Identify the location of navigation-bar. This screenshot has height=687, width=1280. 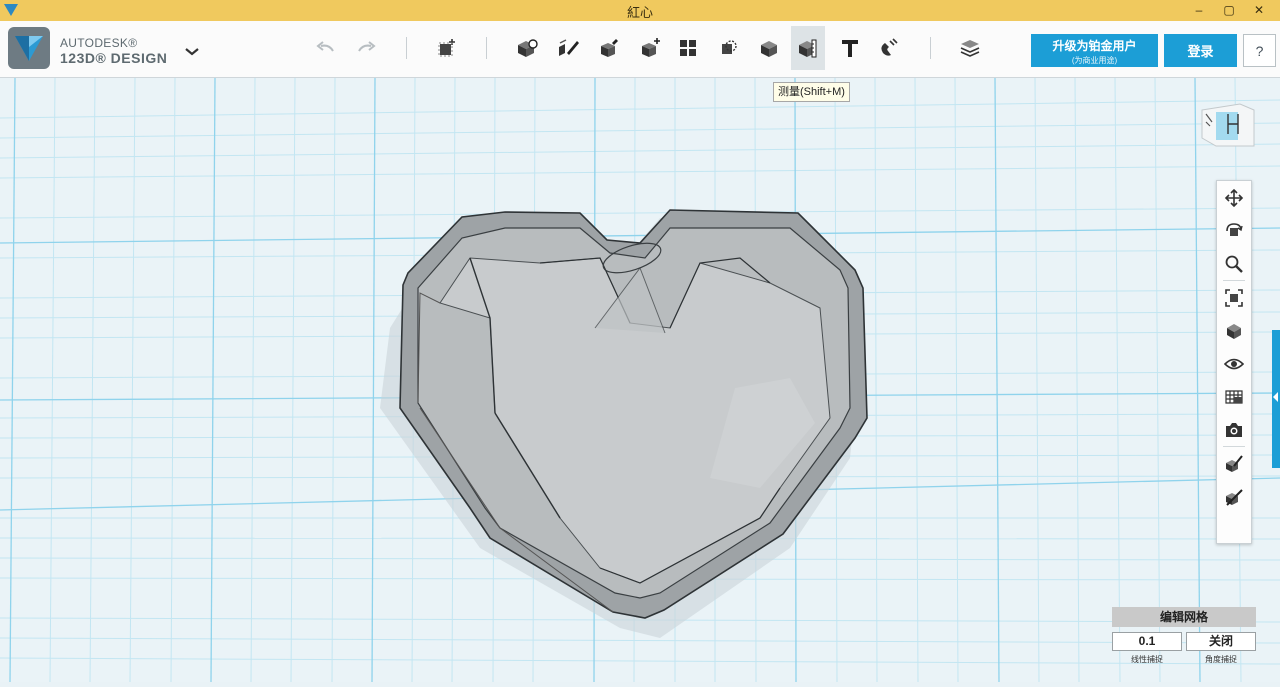
(1234, 362).